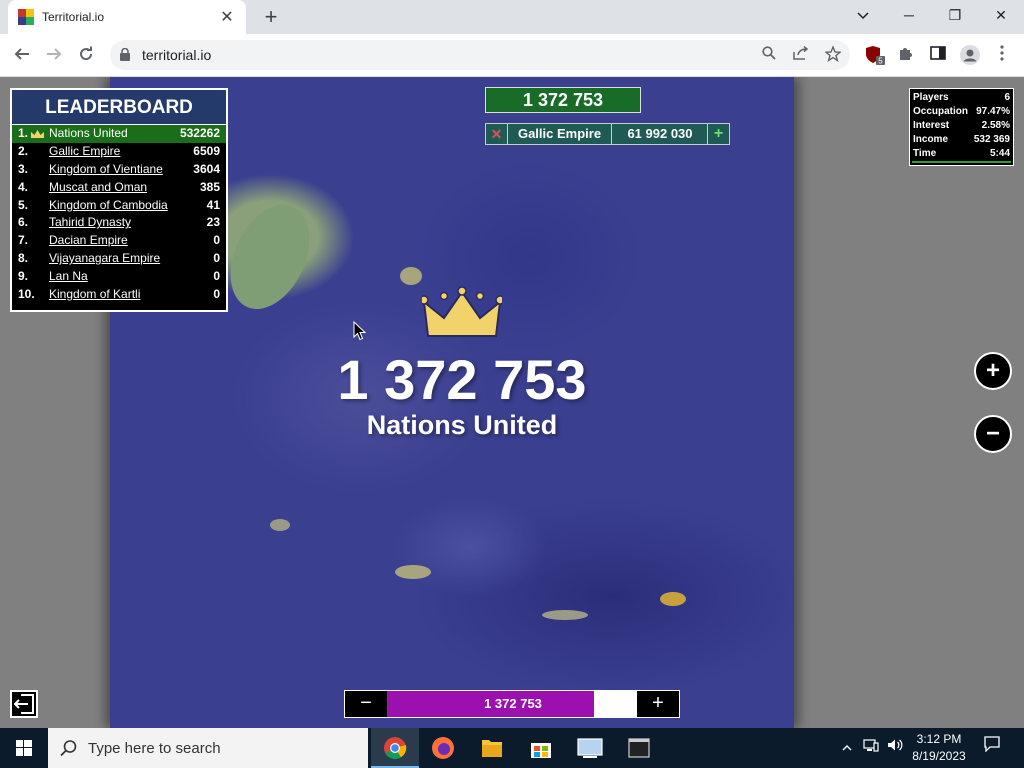  I want to click on leaderboard-score: 41, so click(213, 204).